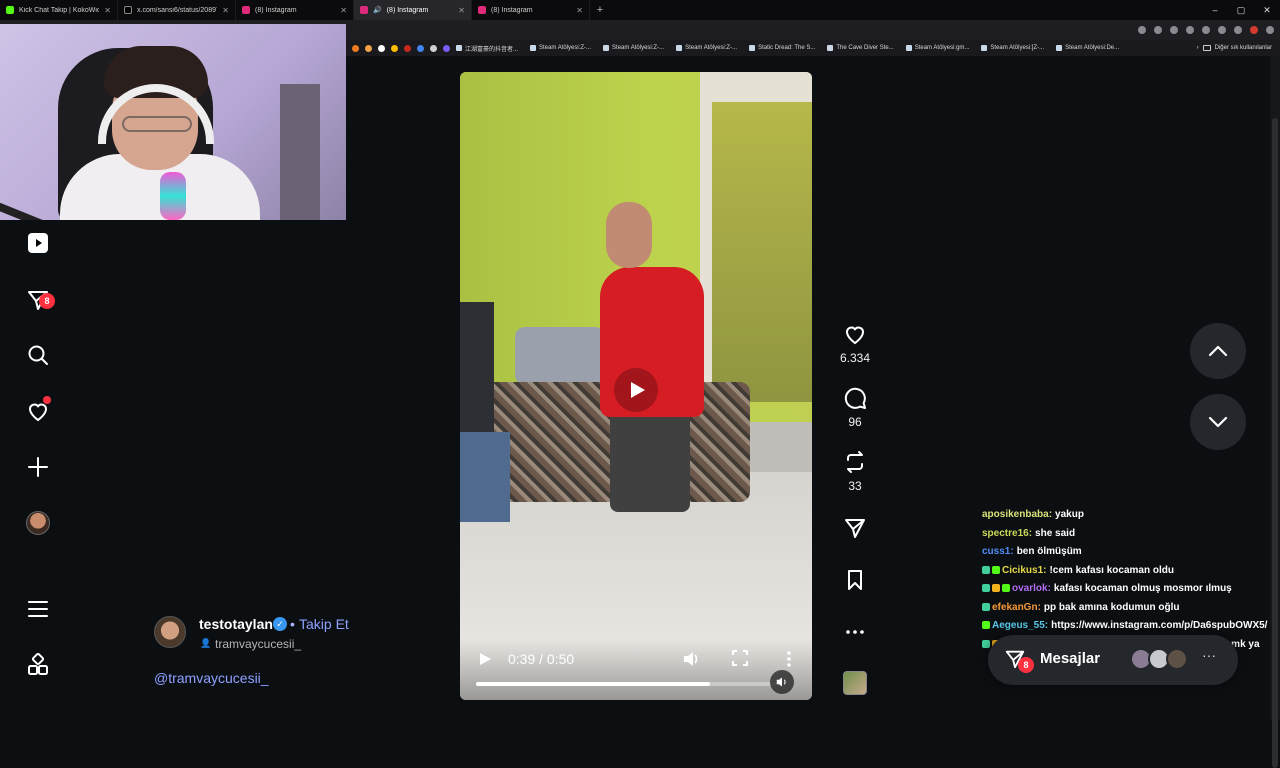 This screenshot has width=1280, height=768. I want to click on share-button, so click(855, 528).